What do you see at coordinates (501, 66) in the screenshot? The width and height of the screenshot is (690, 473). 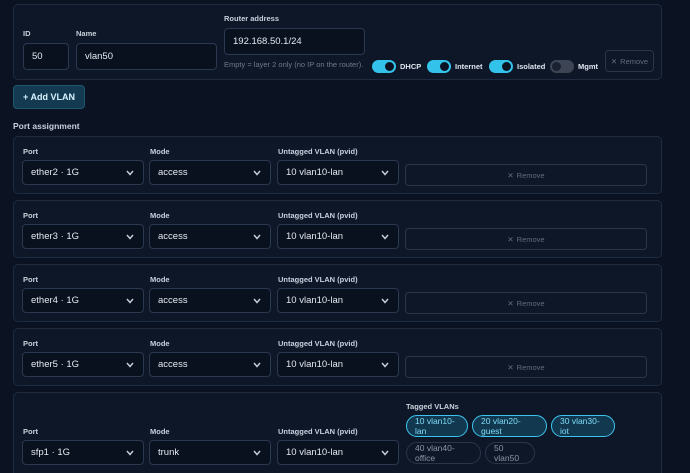 I see `isolated-toggle` at bounding box center [501, 66].